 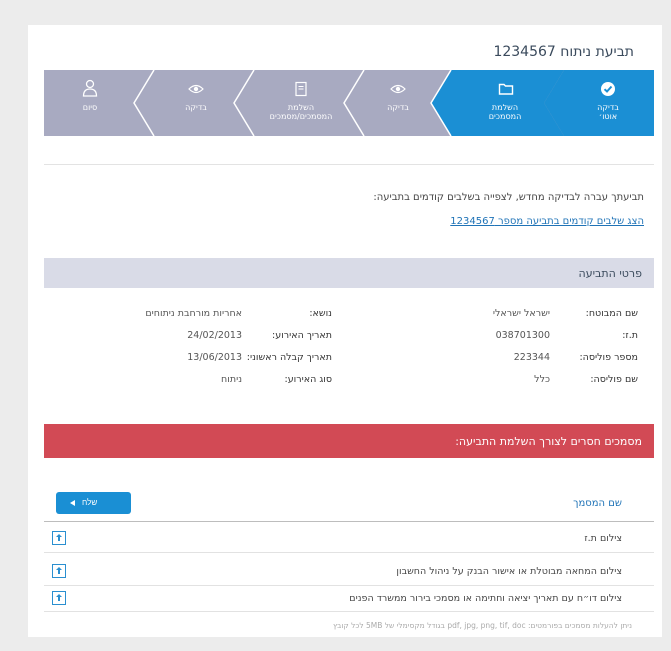 What do you see at coordinates (531, 357) in the screenshot?
I see `policy-number-value: 223344` at bounding box center [531, 357].